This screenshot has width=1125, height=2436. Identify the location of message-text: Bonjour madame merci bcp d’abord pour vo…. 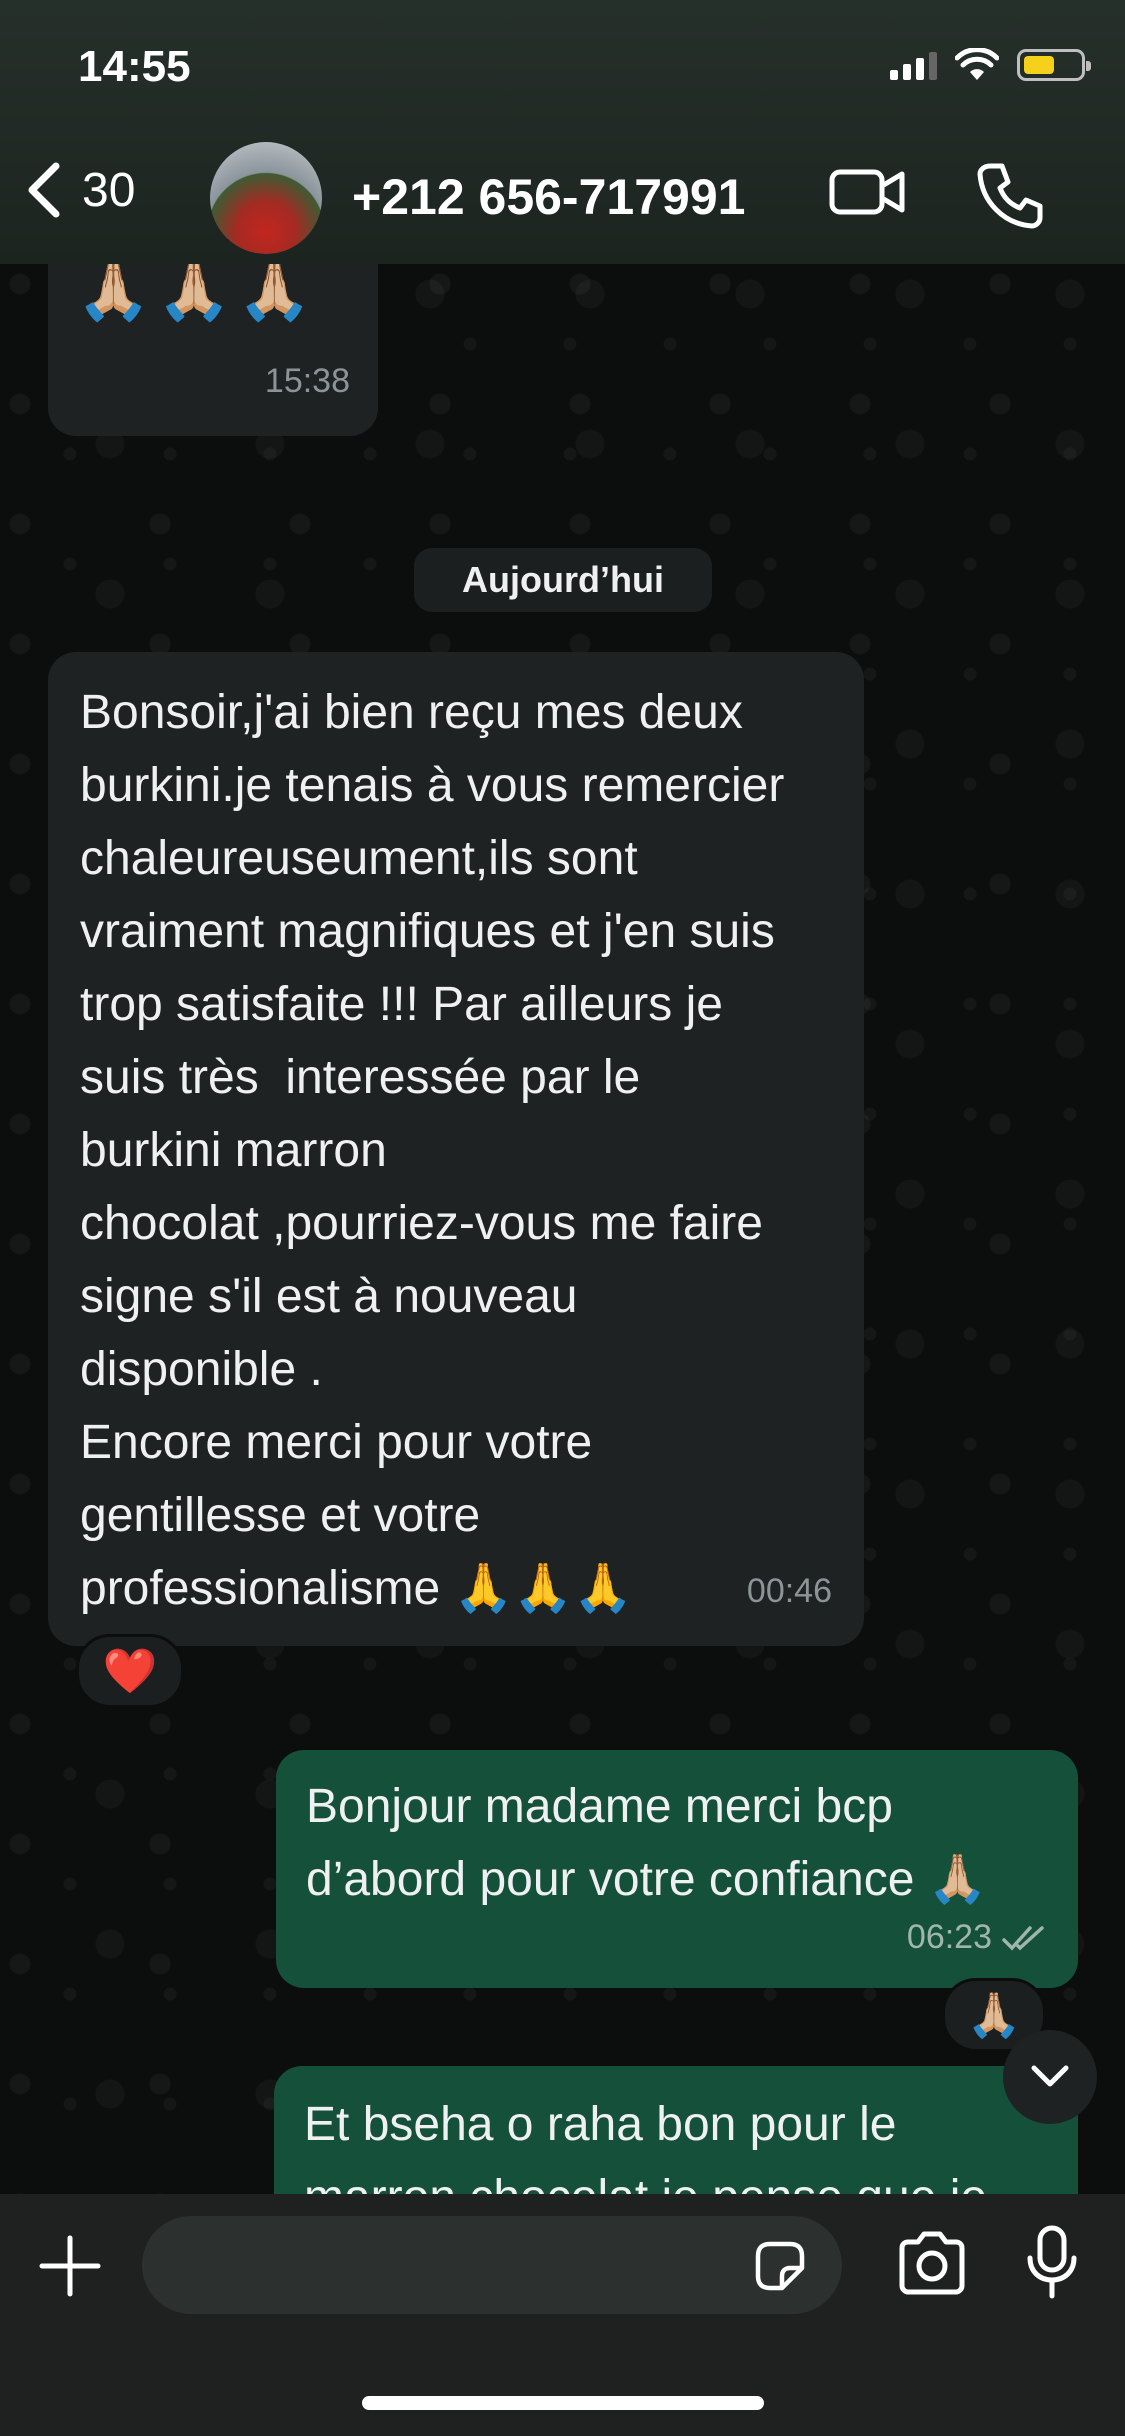
(677, 1843).